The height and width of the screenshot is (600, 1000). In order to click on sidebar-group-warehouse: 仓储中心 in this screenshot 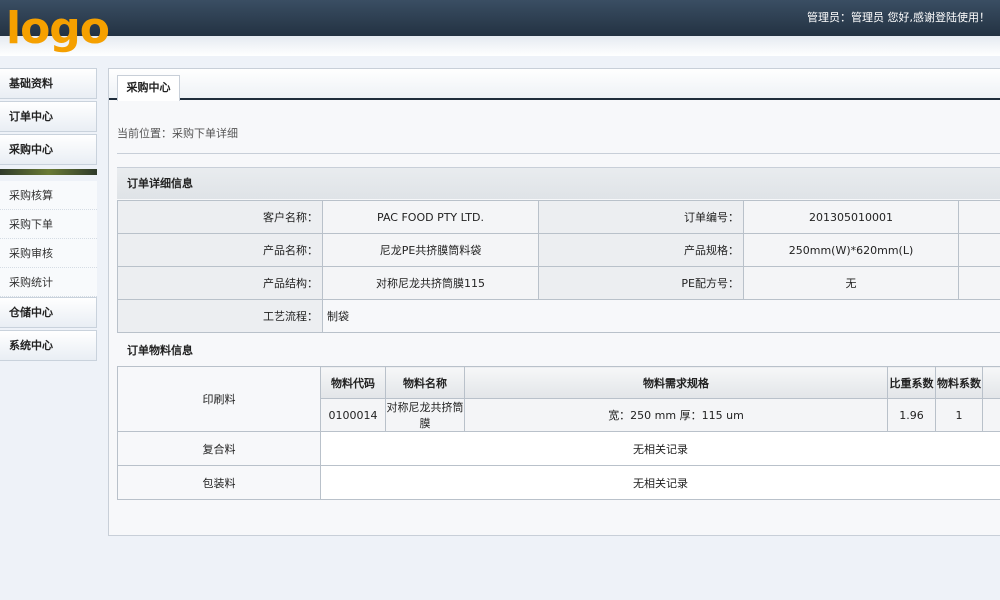, I will do `click(48, 312)`.